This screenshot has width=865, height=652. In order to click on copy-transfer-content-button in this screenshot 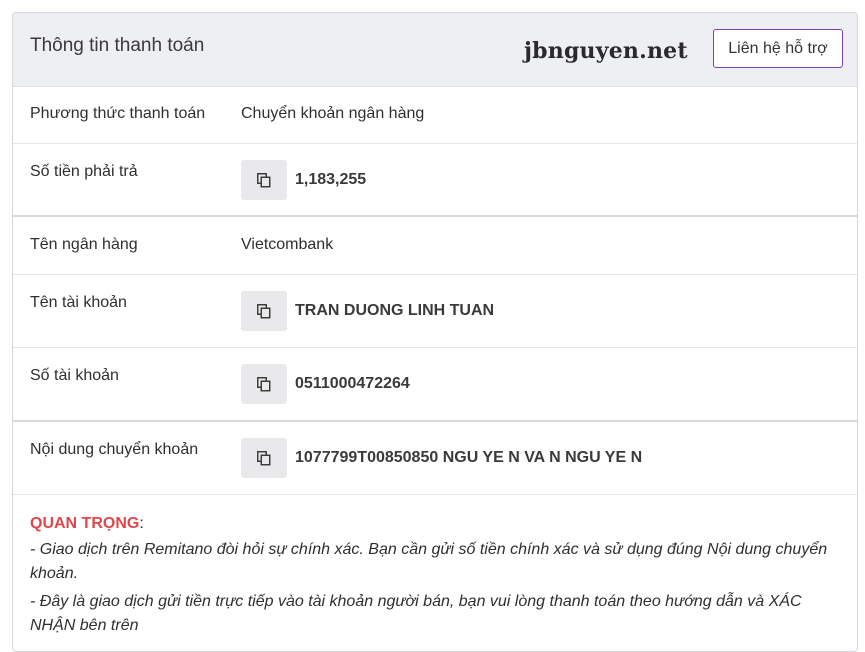, I will do `click(264, 458)`.